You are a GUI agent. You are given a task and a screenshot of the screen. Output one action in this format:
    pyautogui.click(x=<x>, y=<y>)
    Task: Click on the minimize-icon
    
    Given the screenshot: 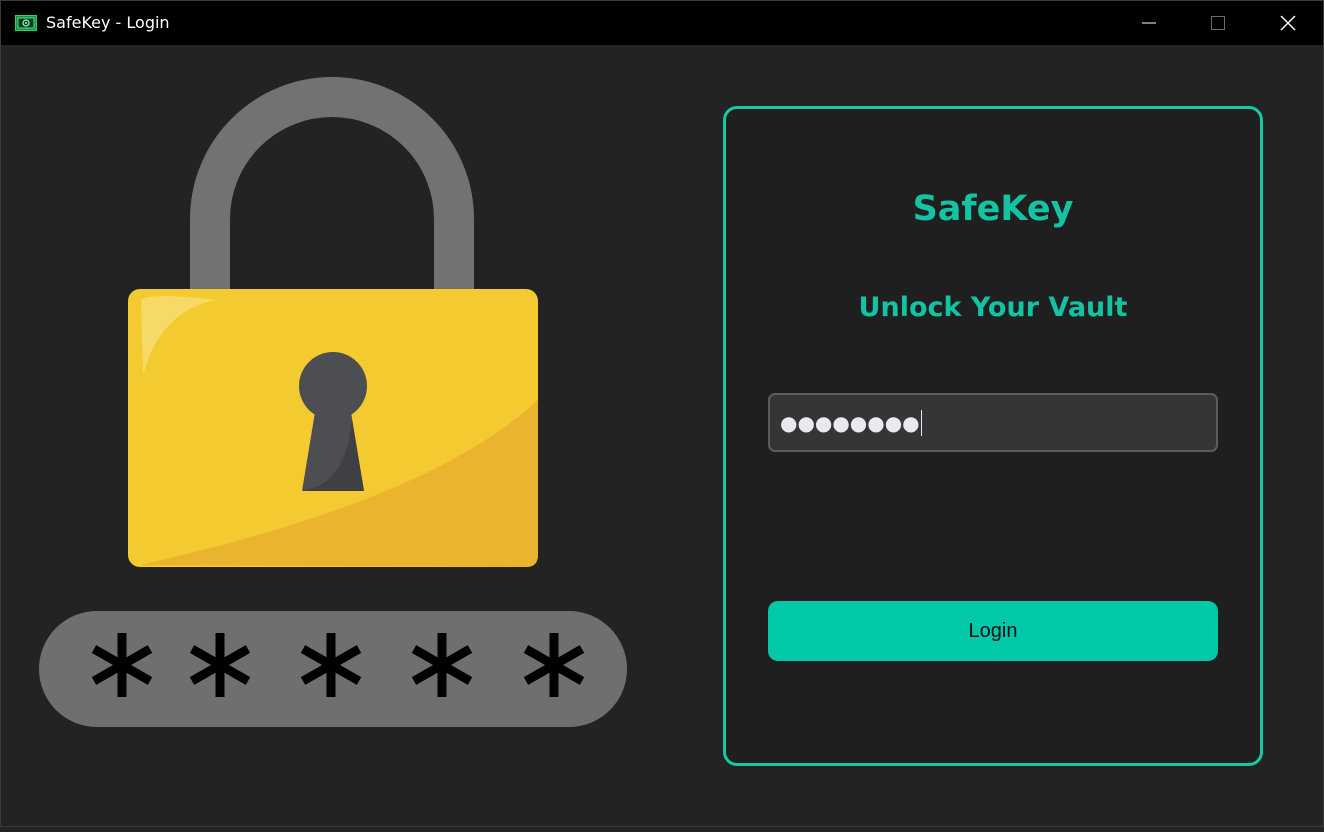 What is the action you would take?
    pyautogui.click(x=1149, y=23)
    